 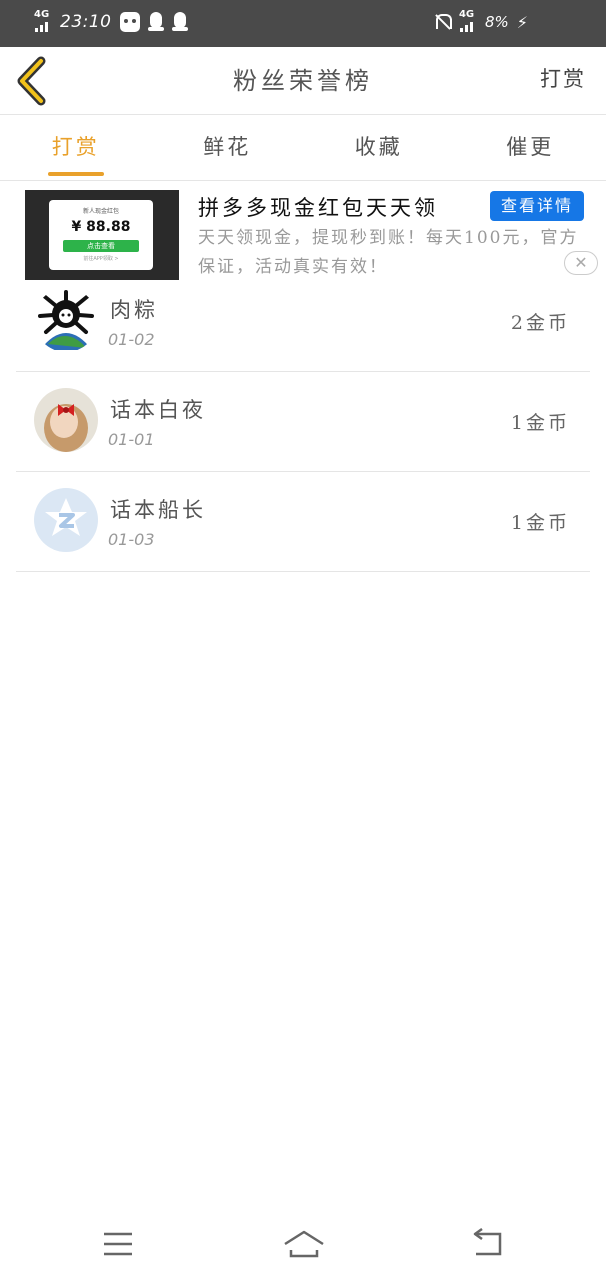 I want to click on menu-button, so click(x=120, y=1244).